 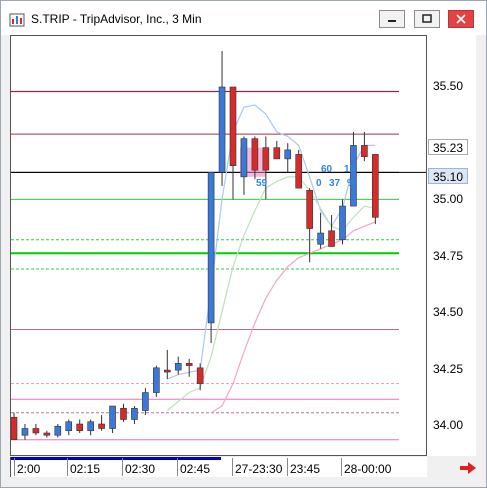 I want to click on y-tick-label: 34.75, so click(x=448, y=256).